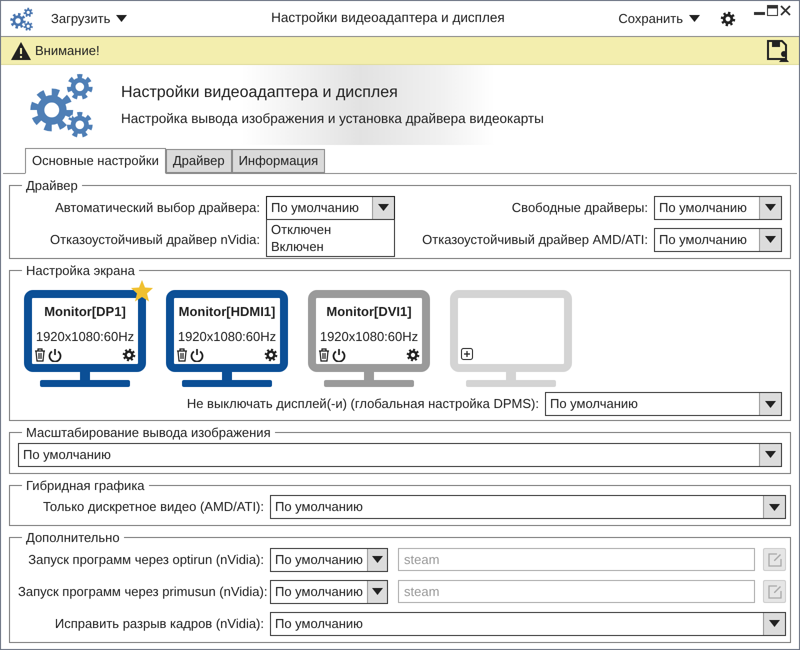 The width and height of the screenshot is (800, 650). What do you see at coordinates (153, 507) in the screenshot?
I see `field-label: Только дискретное видео (AMD/ATI):` at bounding box center [153, 507].